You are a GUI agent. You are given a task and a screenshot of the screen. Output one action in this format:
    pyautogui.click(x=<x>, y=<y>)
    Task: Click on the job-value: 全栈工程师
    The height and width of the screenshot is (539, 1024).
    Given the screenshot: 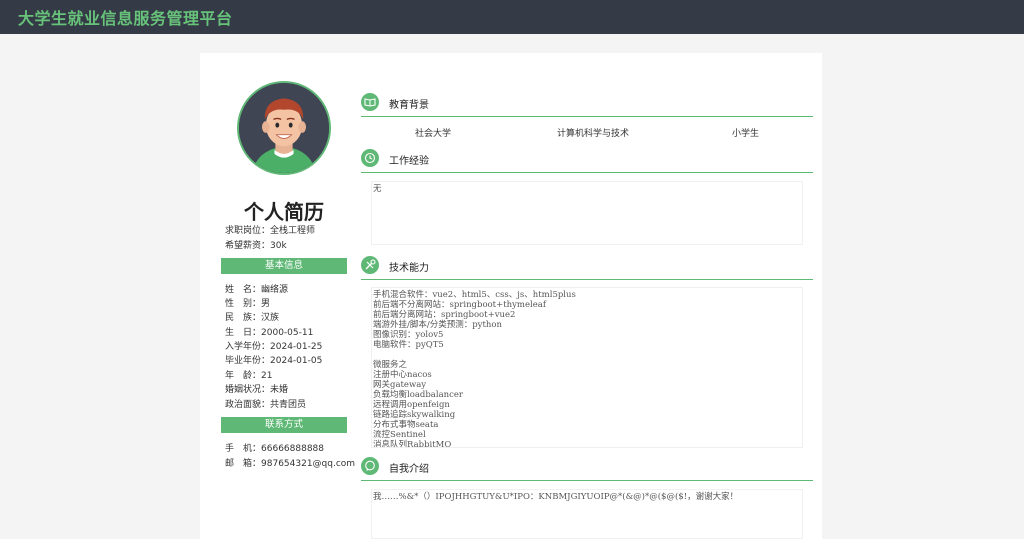 What is the action you would take?
    pyautogui.click(x=293, y=231)
    